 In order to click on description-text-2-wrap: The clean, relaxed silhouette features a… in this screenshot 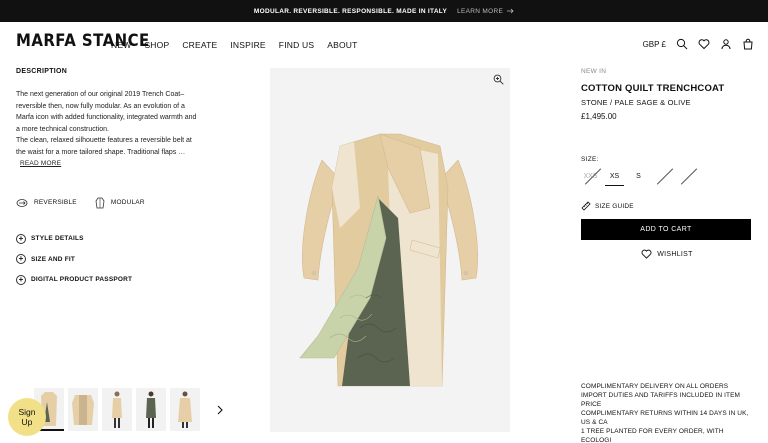, I will do `click(108, 152)`.